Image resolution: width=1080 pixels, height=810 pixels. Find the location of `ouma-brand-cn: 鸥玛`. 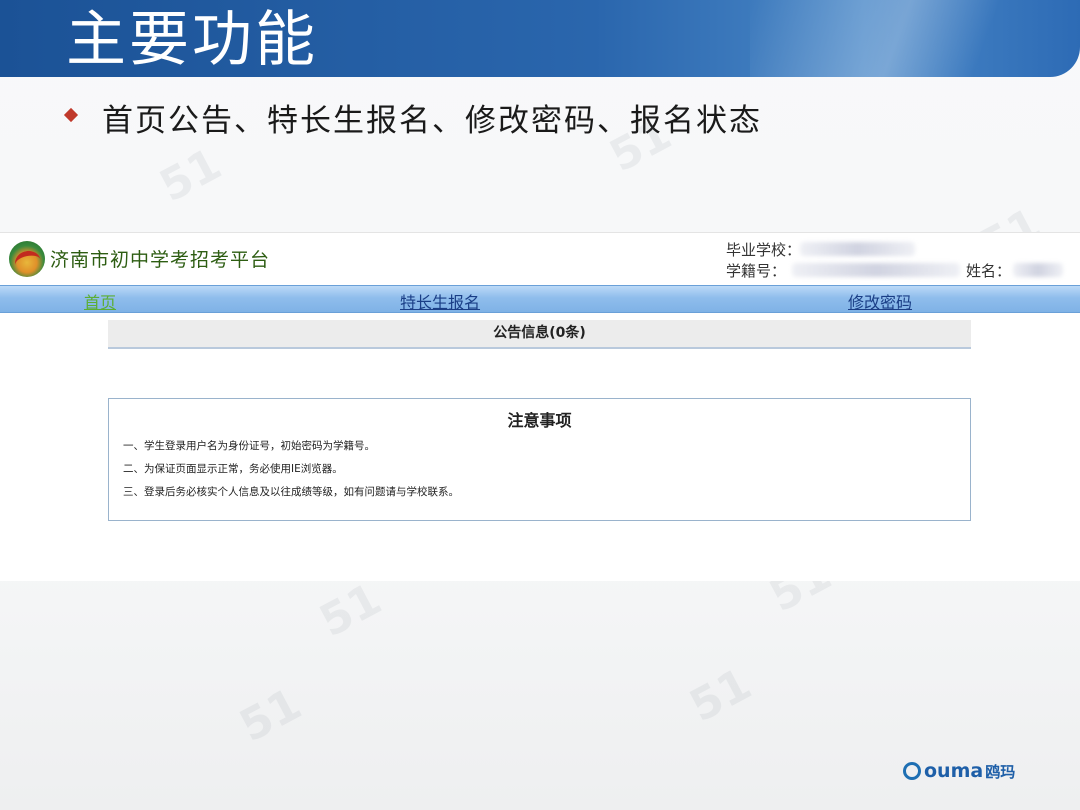

ouma-brand-cn: 鸥玛 is located at coordinates (1000, 771).